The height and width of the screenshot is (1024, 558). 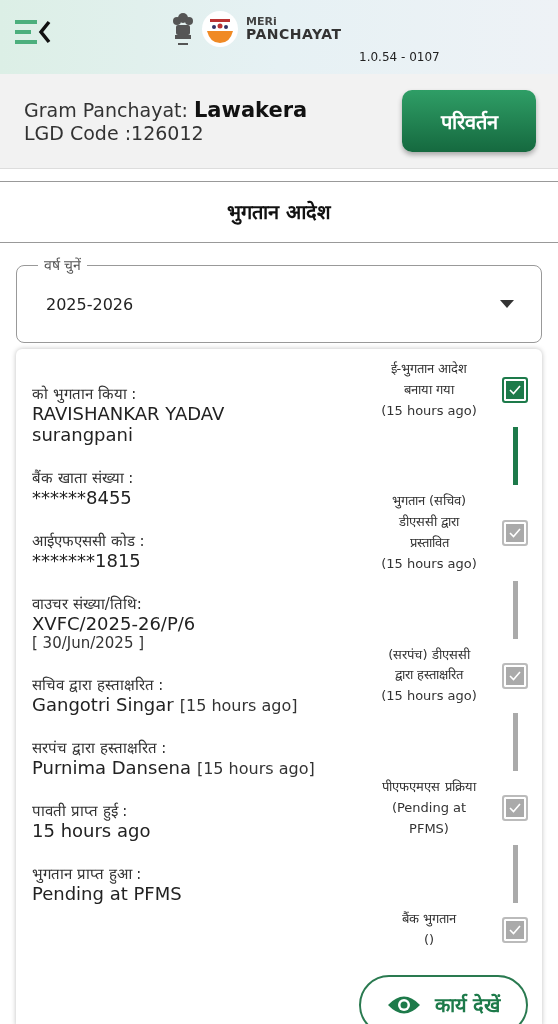 What do you see at coordinates (87, 873) in the screenshot?
I see `field-label: भुगतान प्राप्त हुआ :` at bounding box center [87, 873].